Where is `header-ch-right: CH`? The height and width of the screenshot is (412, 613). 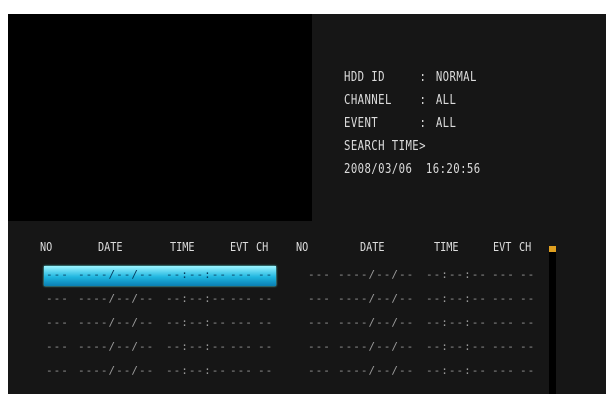
header-ch-right: CH is located at coordinates (525, 247).